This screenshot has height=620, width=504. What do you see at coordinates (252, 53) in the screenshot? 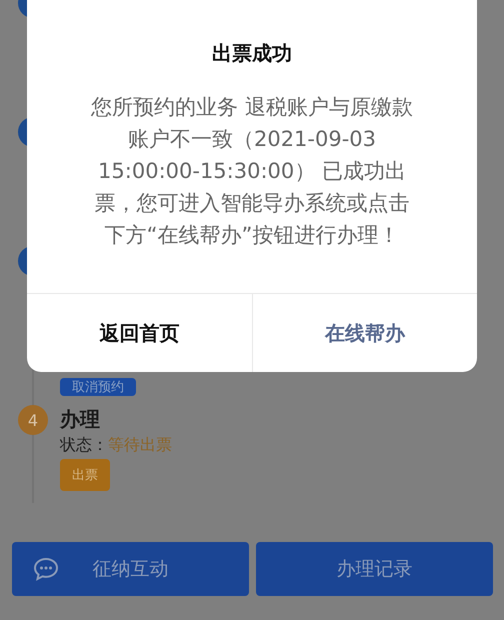
I see `dialog-title: 出票成功` at bounding box center [252, 53].